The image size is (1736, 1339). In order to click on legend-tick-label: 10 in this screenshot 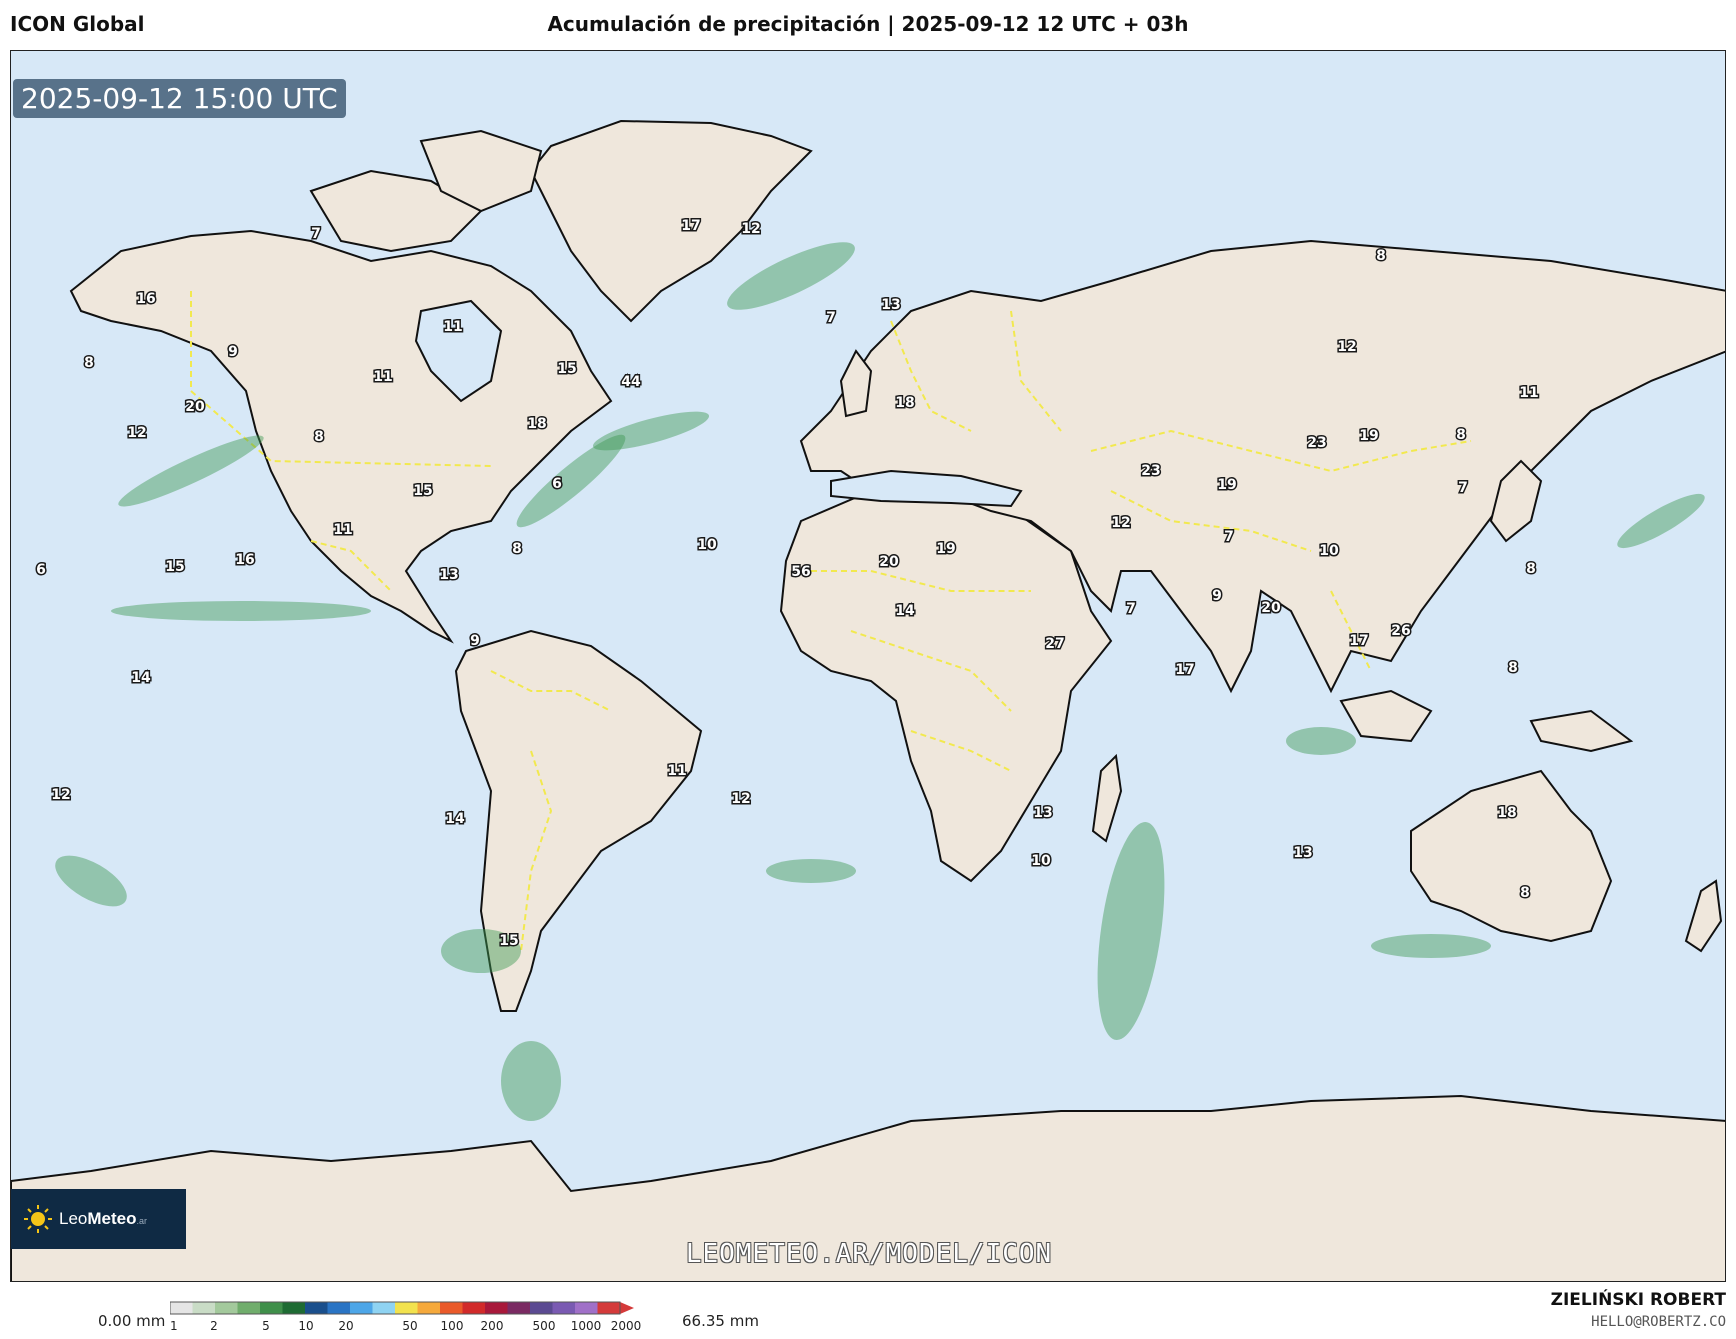, I will do `click(305, 1326)`.